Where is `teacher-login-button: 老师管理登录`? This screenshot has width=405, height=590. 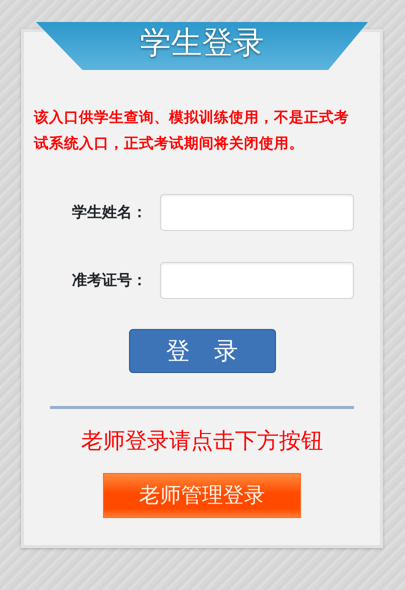 teacher-login-button: 老师管理登录 is located at coordinates (202, 495).